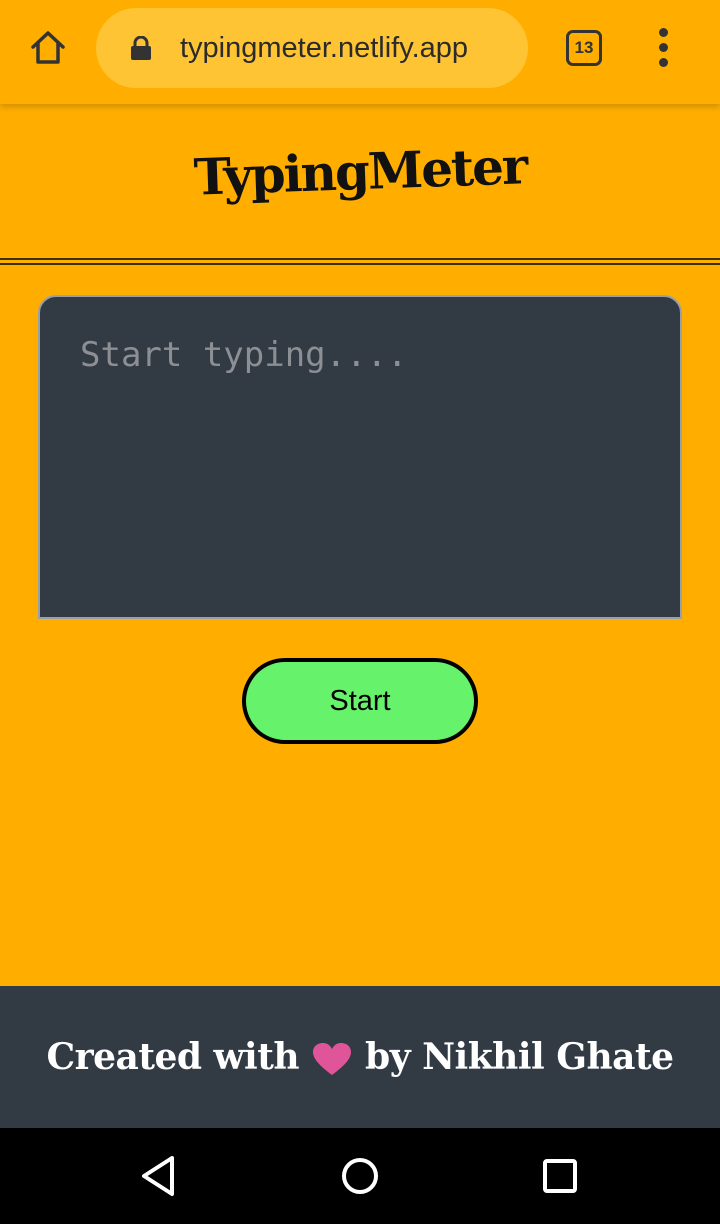 This screenshot has width=720, height=1224. What do you see at coordinates (360, 171) in the screenshot?
I see `app-logo: TypingMeter` at bounding box center [360, 171].